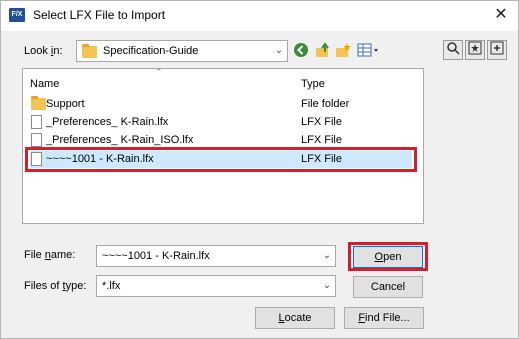  What do you see at coordinates (501, 15) in the screenshot?
I see `close-button: ✕` at bounding box center [501, 15].